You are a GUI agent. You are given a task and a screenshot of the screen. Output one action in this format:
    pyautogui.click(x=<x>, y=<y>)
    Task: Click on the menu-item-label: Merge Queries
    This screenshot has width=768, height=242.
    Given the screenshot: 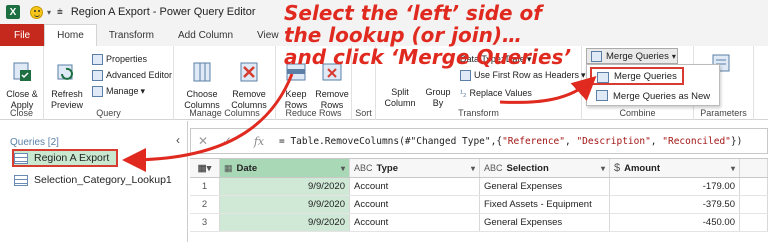 What is the action you would take?
    pyautogui.click(x=645, y=76)
    